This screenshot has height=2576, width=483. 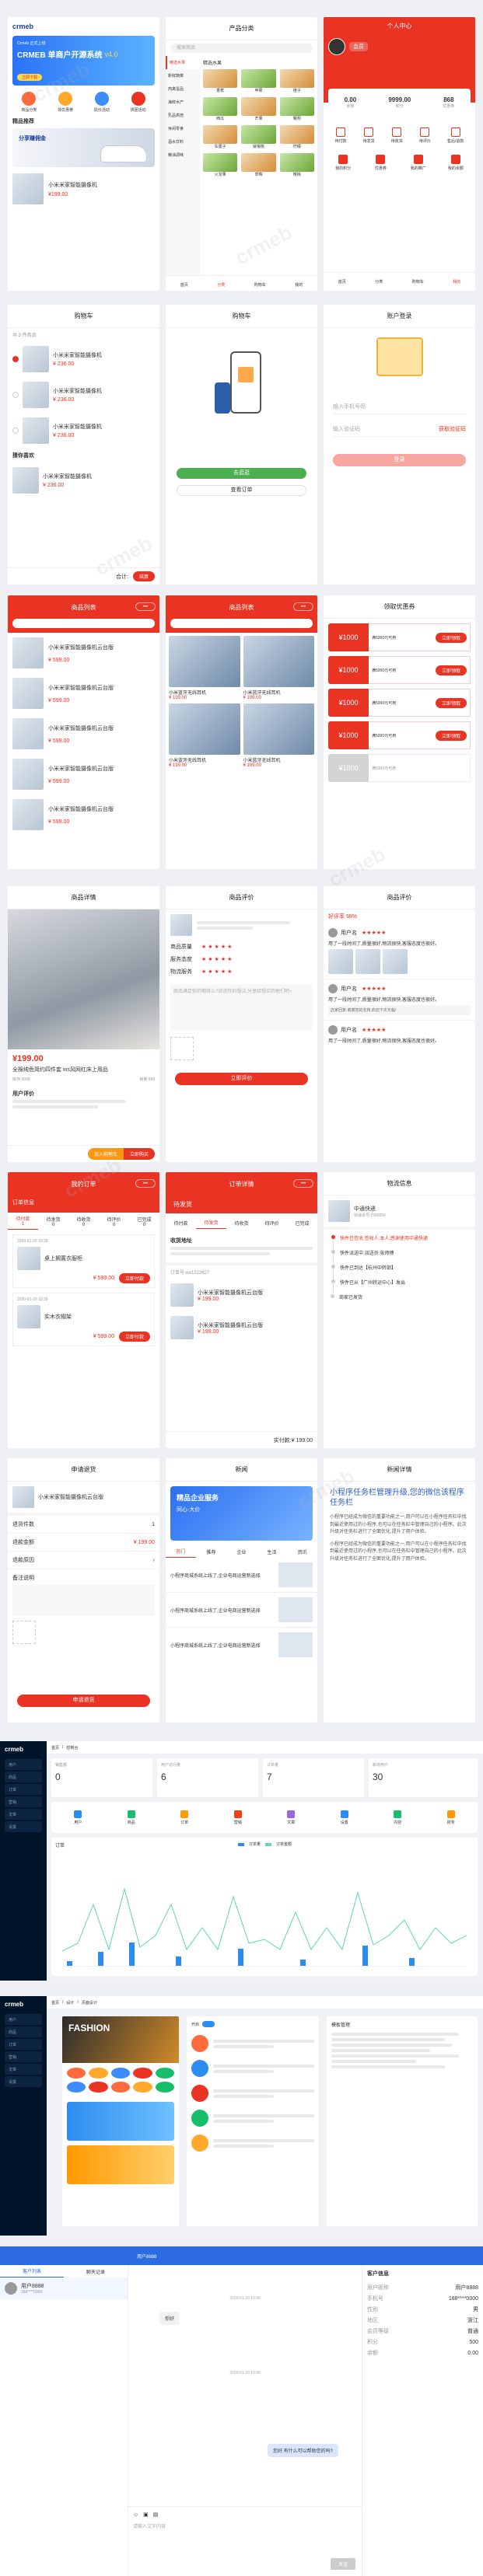 What do you see at coordinates (296, 109) in the screenshot?
I see `category-tile: 葡萄` at bounding box center [296, 109].